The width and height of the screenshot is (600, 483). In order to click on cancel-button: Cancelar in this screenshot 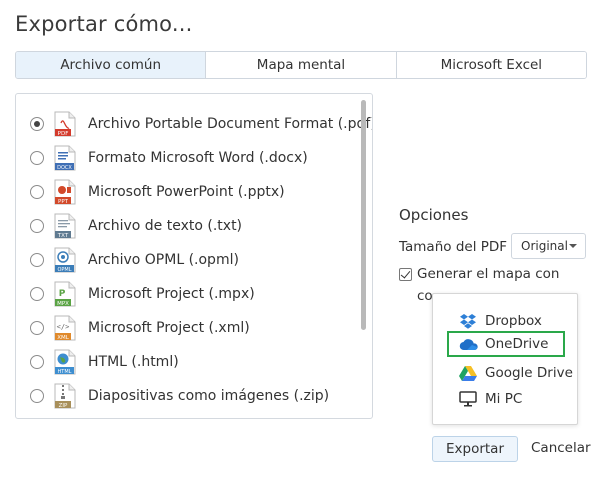, I will do `click(561, 448)`.